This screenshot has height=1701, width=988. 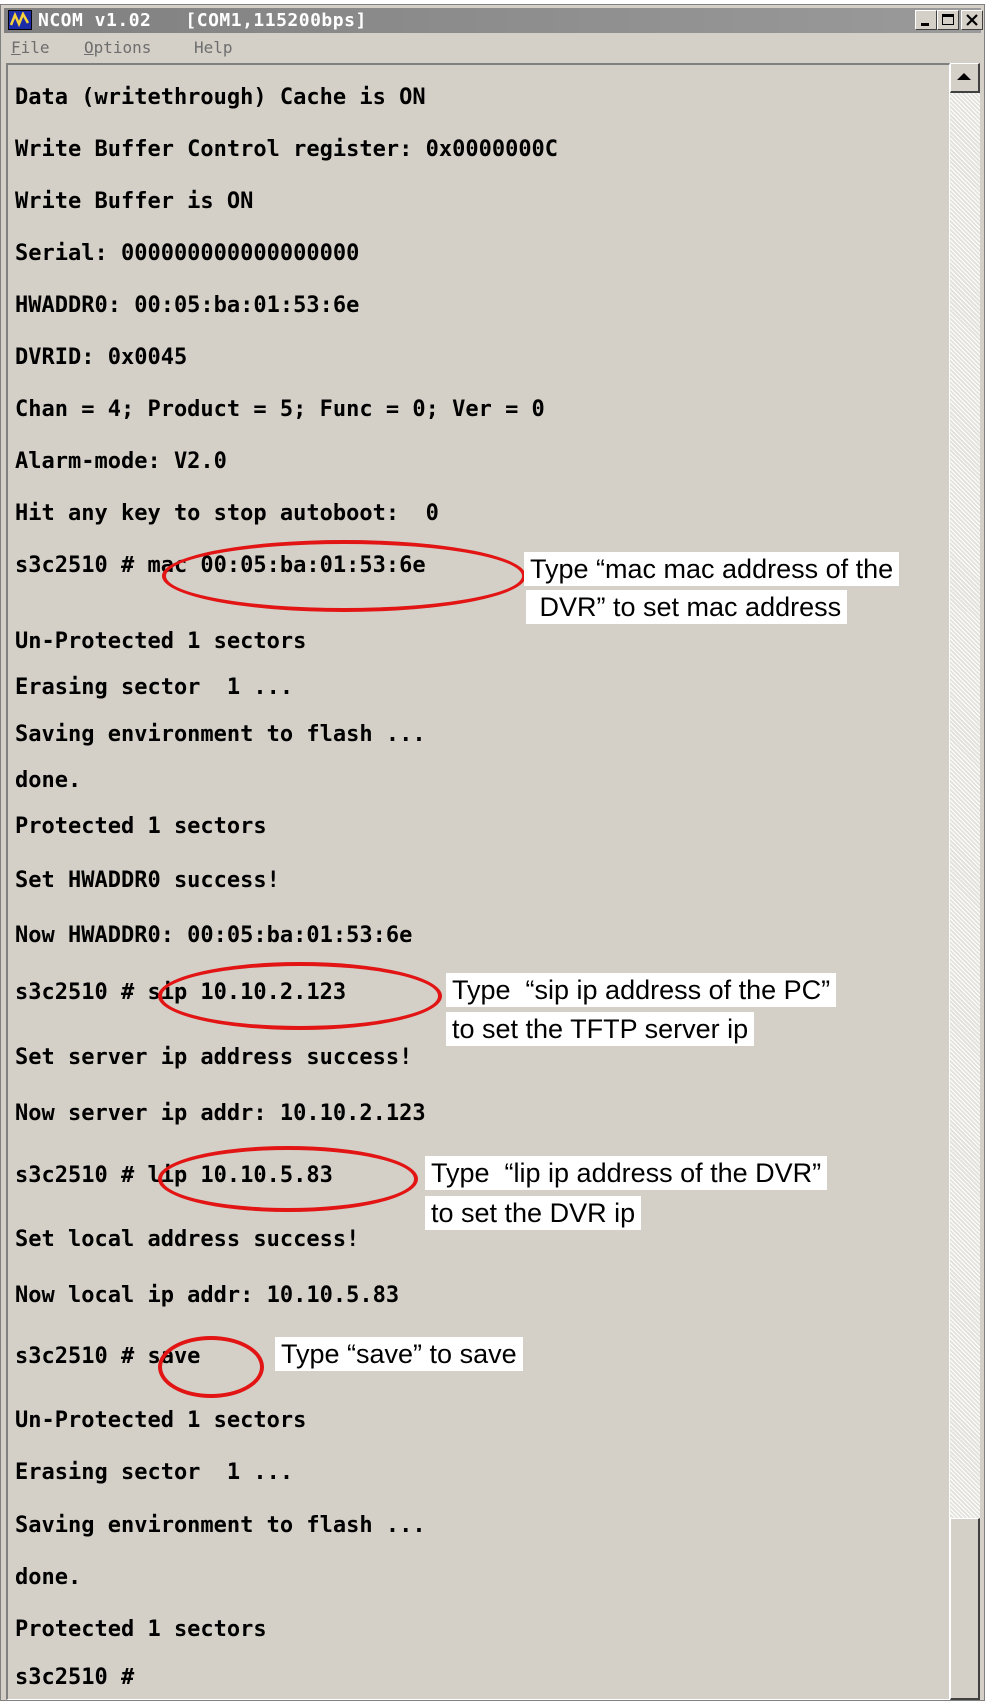 I want to click on menu-help: Help, so click(x=213, y=48).